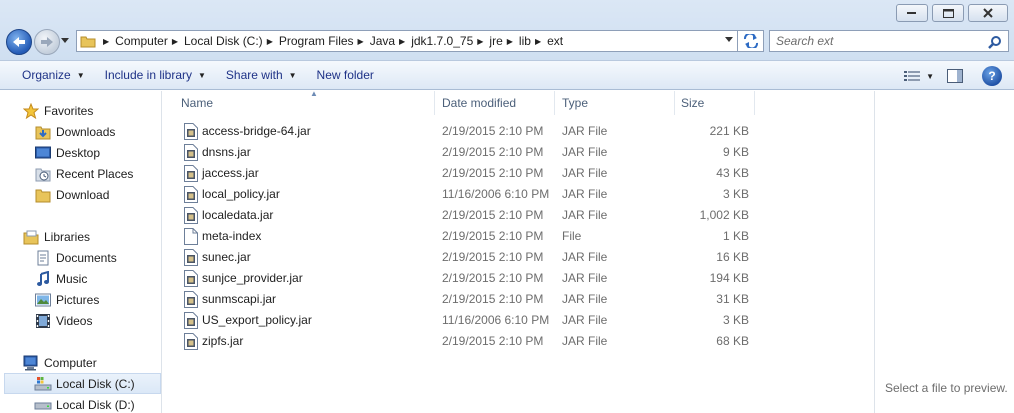  Describe the element at coordinates (65, 41) in the screenshot. I see `recent-pages-dropdown-icon` at that location.